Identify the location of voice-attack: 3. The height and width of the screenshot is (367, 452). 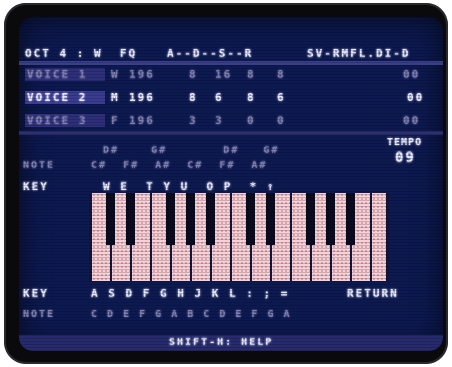
(193, 120).